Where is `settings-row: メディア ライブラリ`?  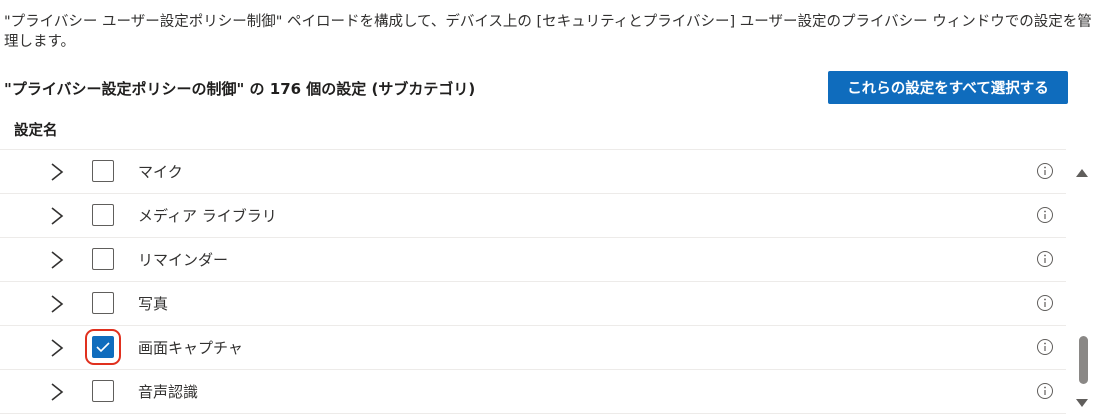
settings-row: メディア ライブラリ is located at coordinates (533, 216).